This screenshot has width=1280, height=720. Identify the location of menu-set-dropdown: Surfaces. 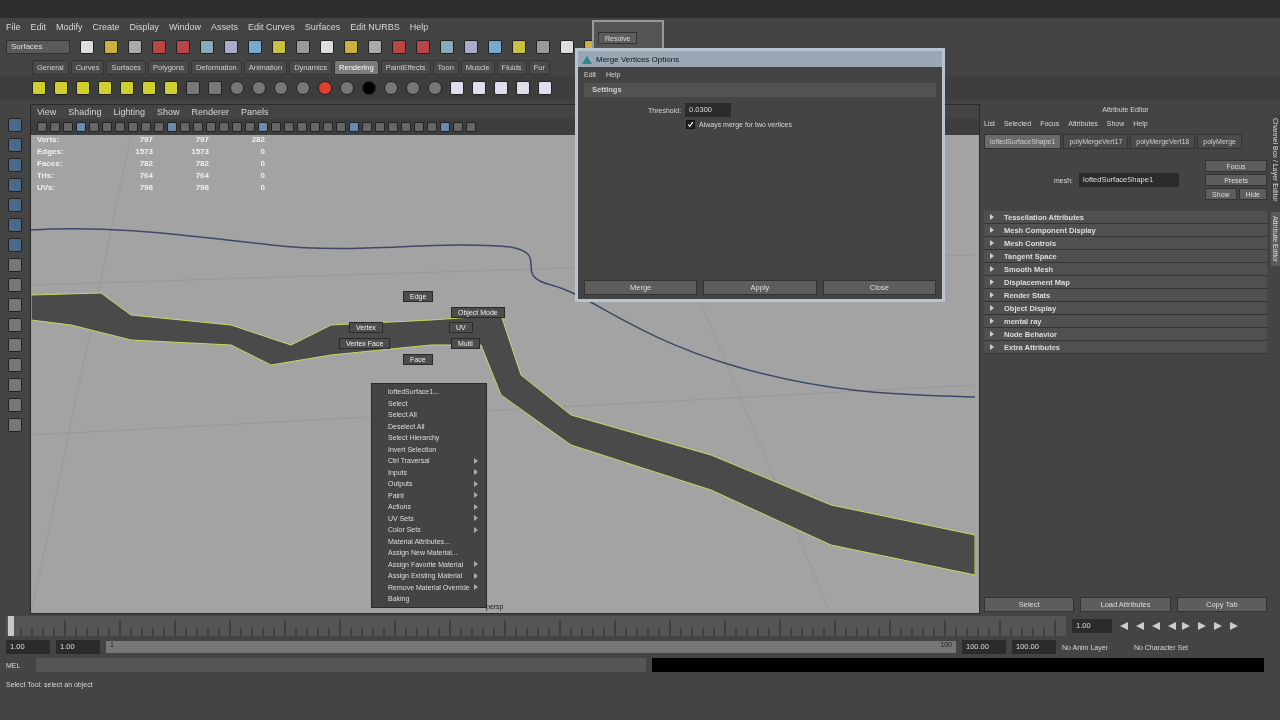
(38, 47).